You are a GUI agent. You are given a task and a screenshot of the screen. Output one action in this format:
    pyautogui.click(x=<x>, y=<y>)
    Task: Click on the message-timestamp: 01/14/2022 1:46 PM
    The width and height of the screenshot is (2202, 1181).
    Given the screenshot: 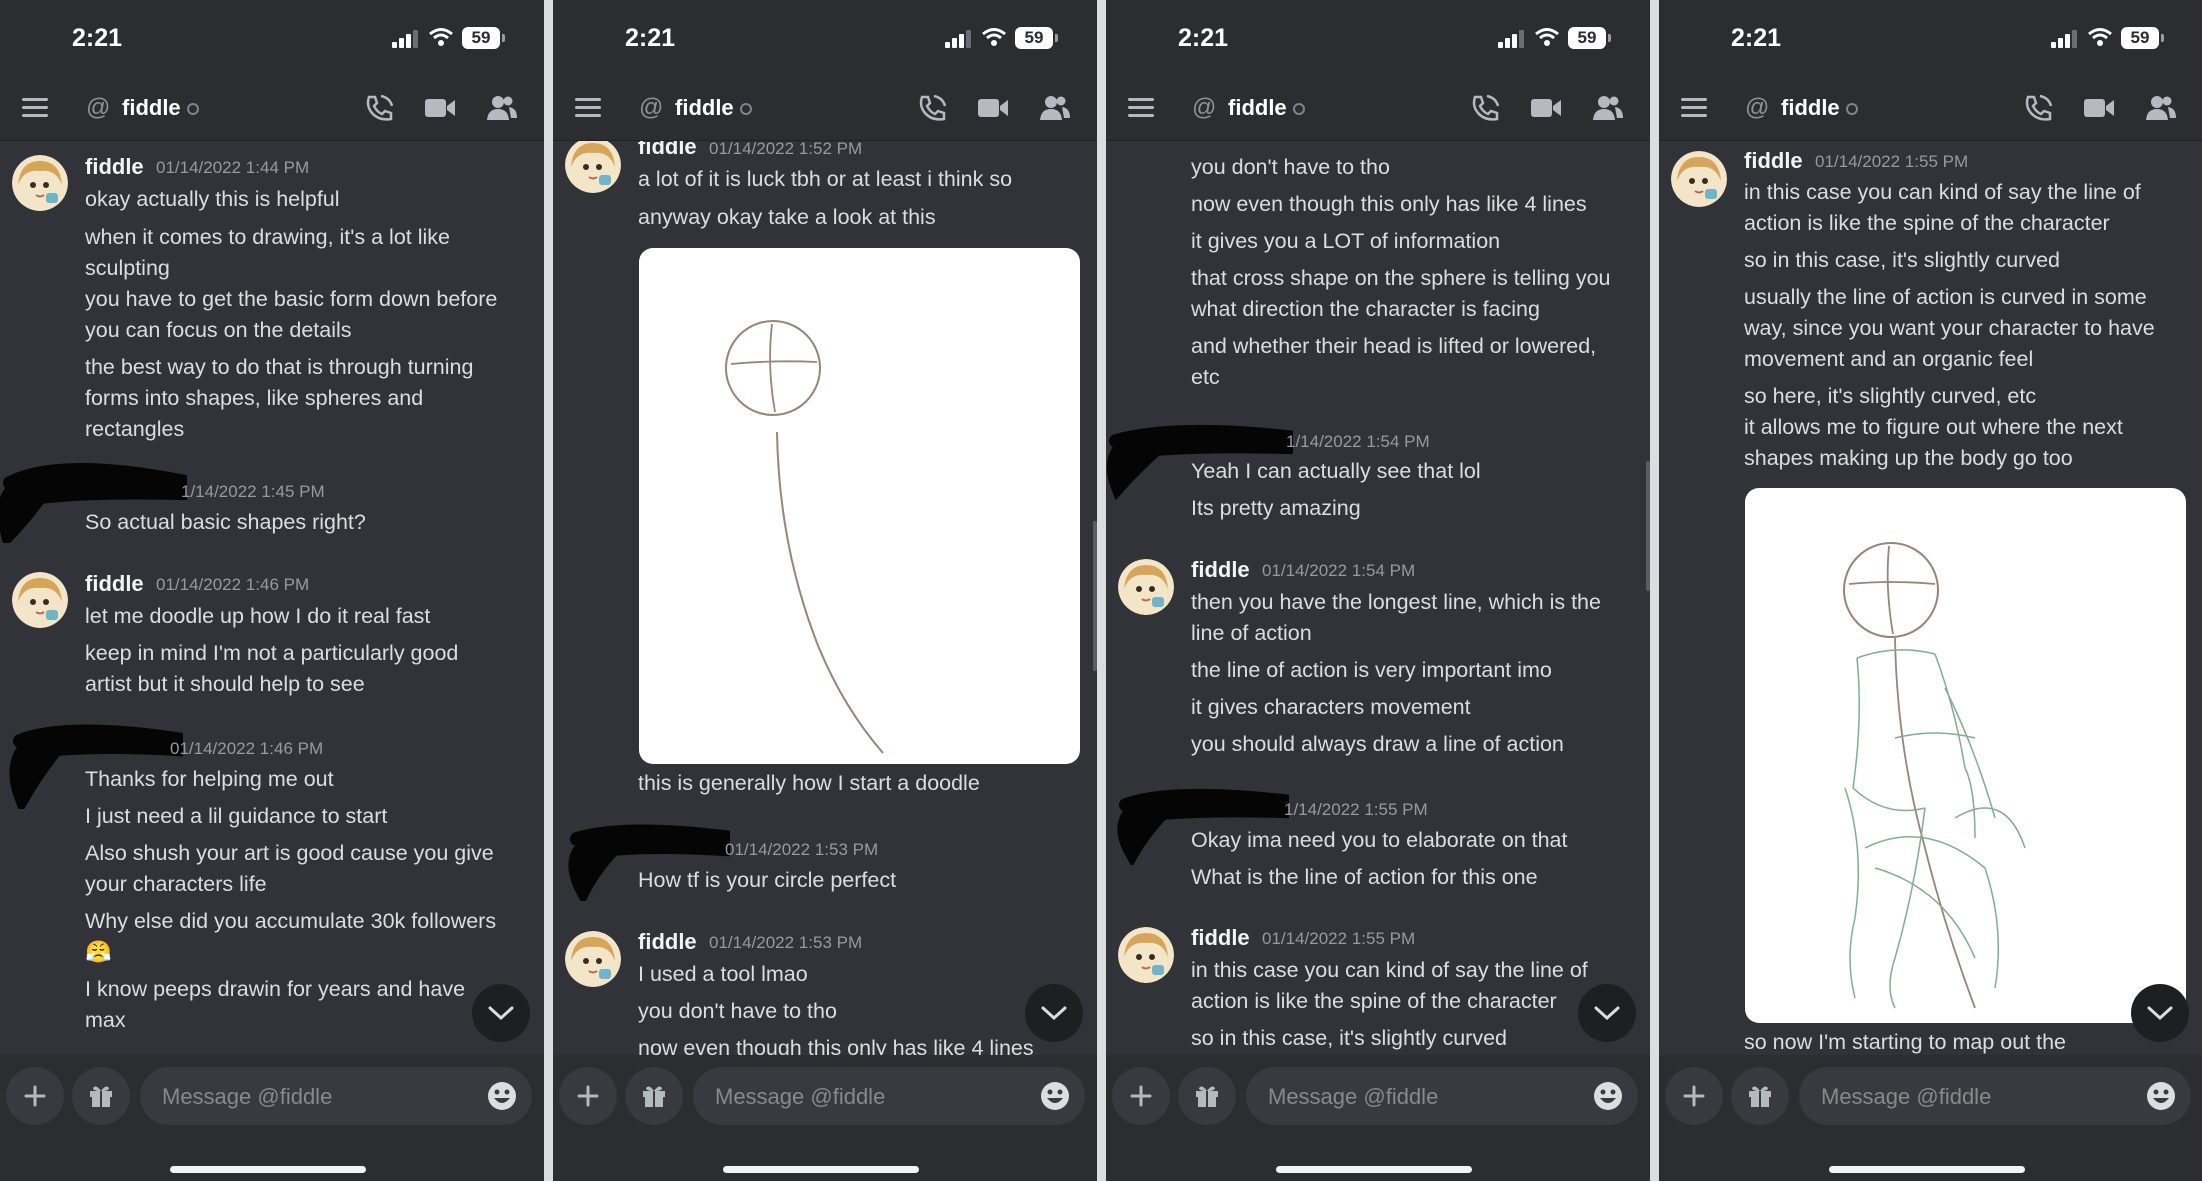 What is the action you would take?
    pyautogui.click(x=233, y=584)
    